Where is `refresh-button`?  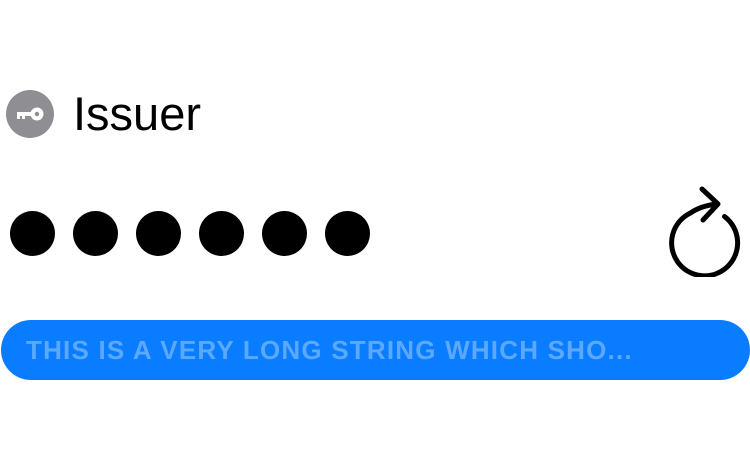
refresh-button is located at coordinates (707, 229).